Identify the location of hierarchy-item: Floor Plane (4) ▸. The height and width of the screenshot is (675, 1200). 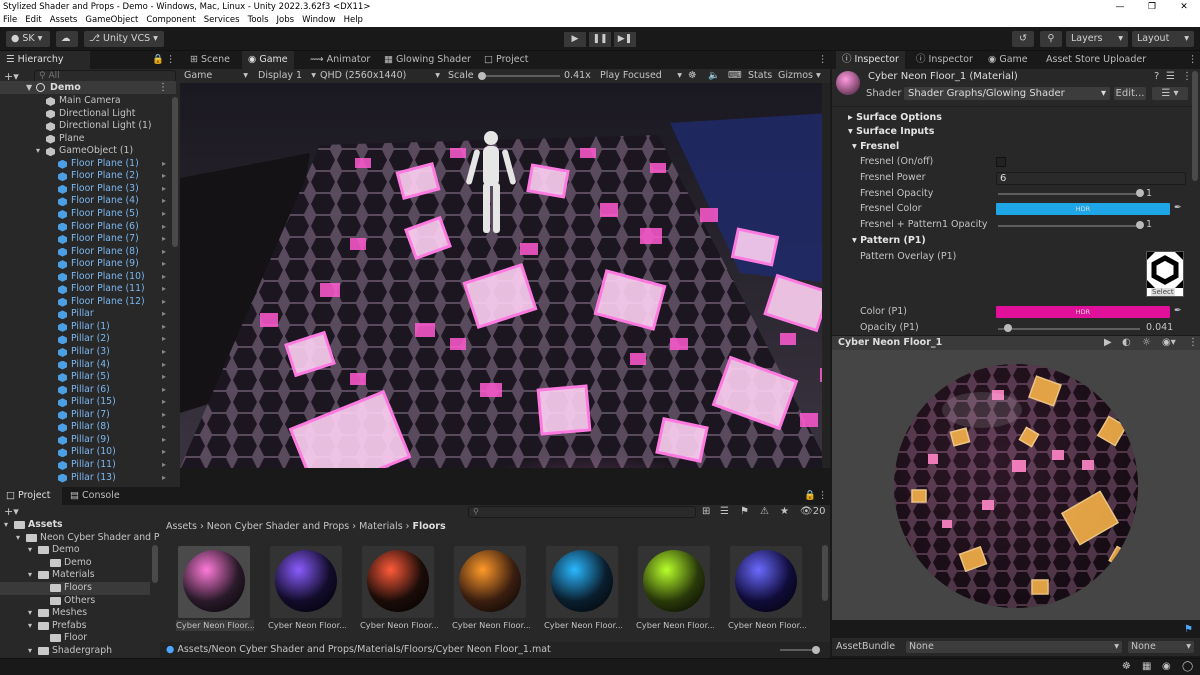
(88, 201).